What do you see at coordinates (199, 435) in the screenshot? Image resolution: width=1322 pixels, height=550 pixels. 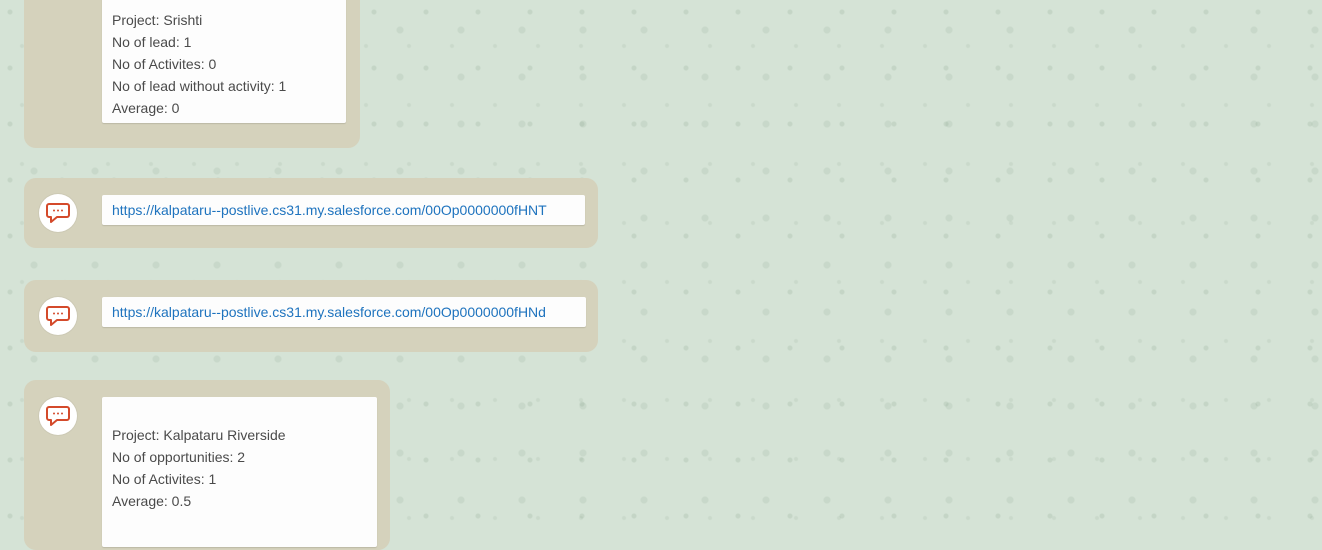 I see `message-line: Project: Kalpataru Riverside` at bounding box center [199, 435].